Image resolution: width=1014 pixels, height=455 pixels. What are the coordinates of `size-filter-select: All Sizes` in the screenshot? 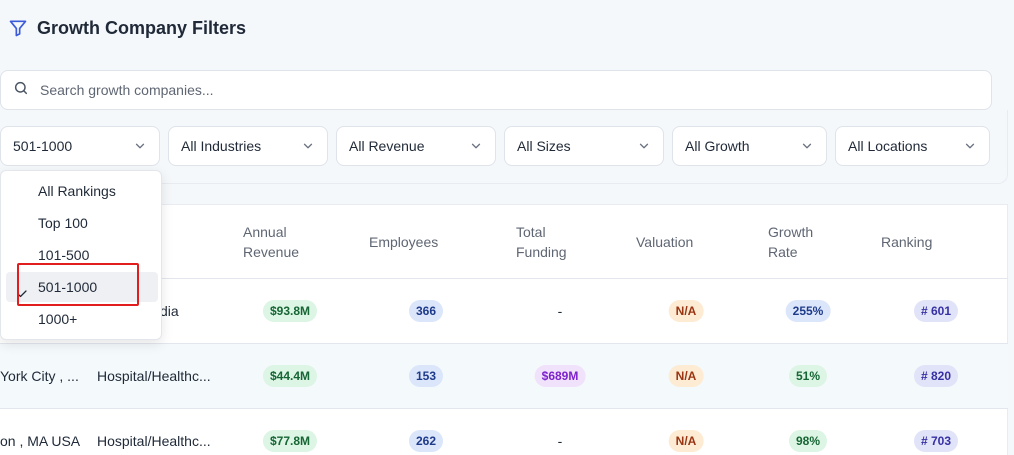 It's located at (584, 146).